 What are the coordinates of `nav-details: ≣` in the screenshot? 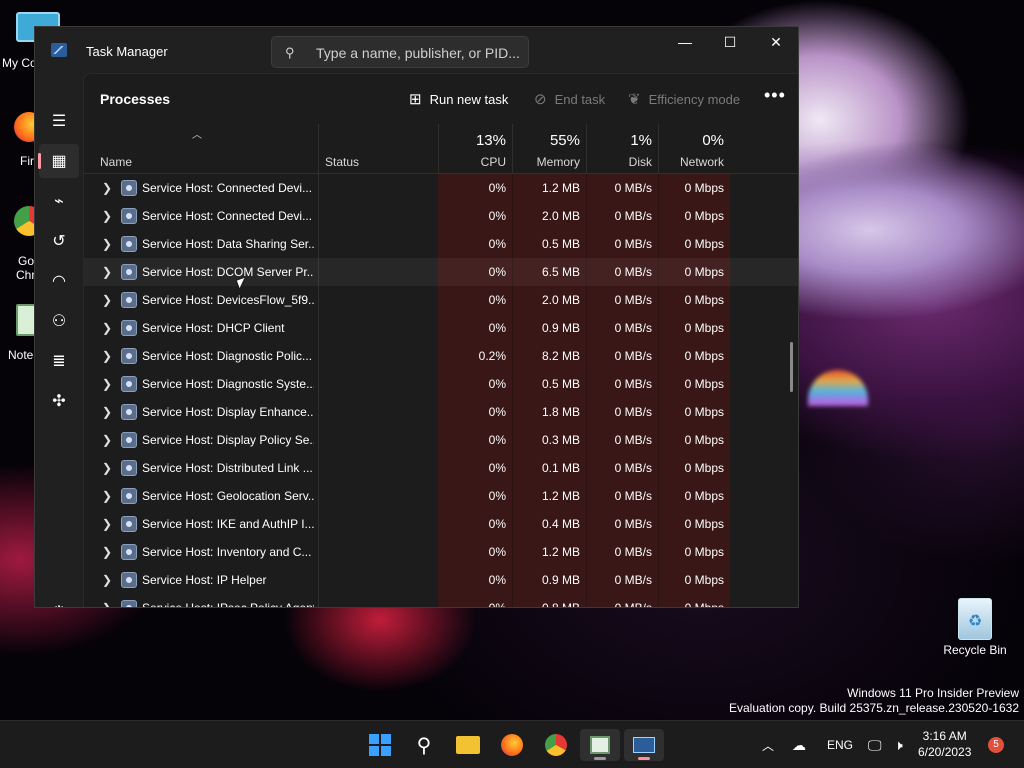 It's located at (59, 361).